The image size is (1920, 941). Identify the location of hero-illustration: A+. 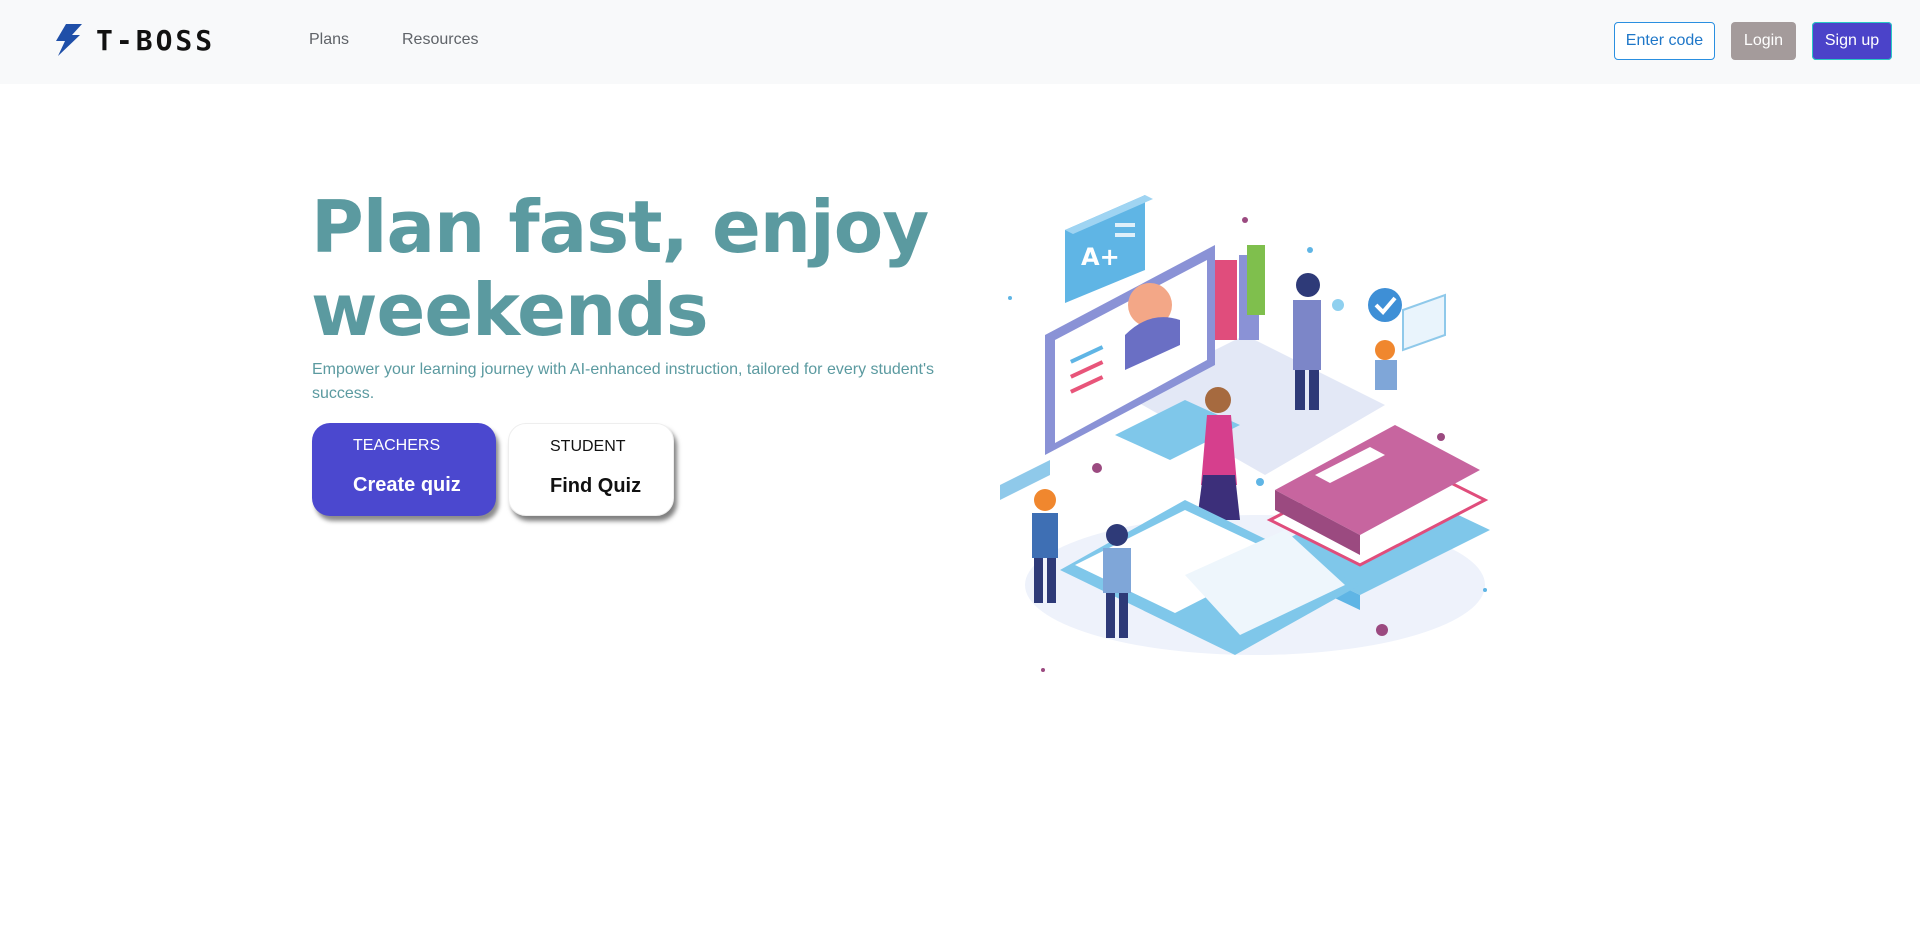
(1245, 433).